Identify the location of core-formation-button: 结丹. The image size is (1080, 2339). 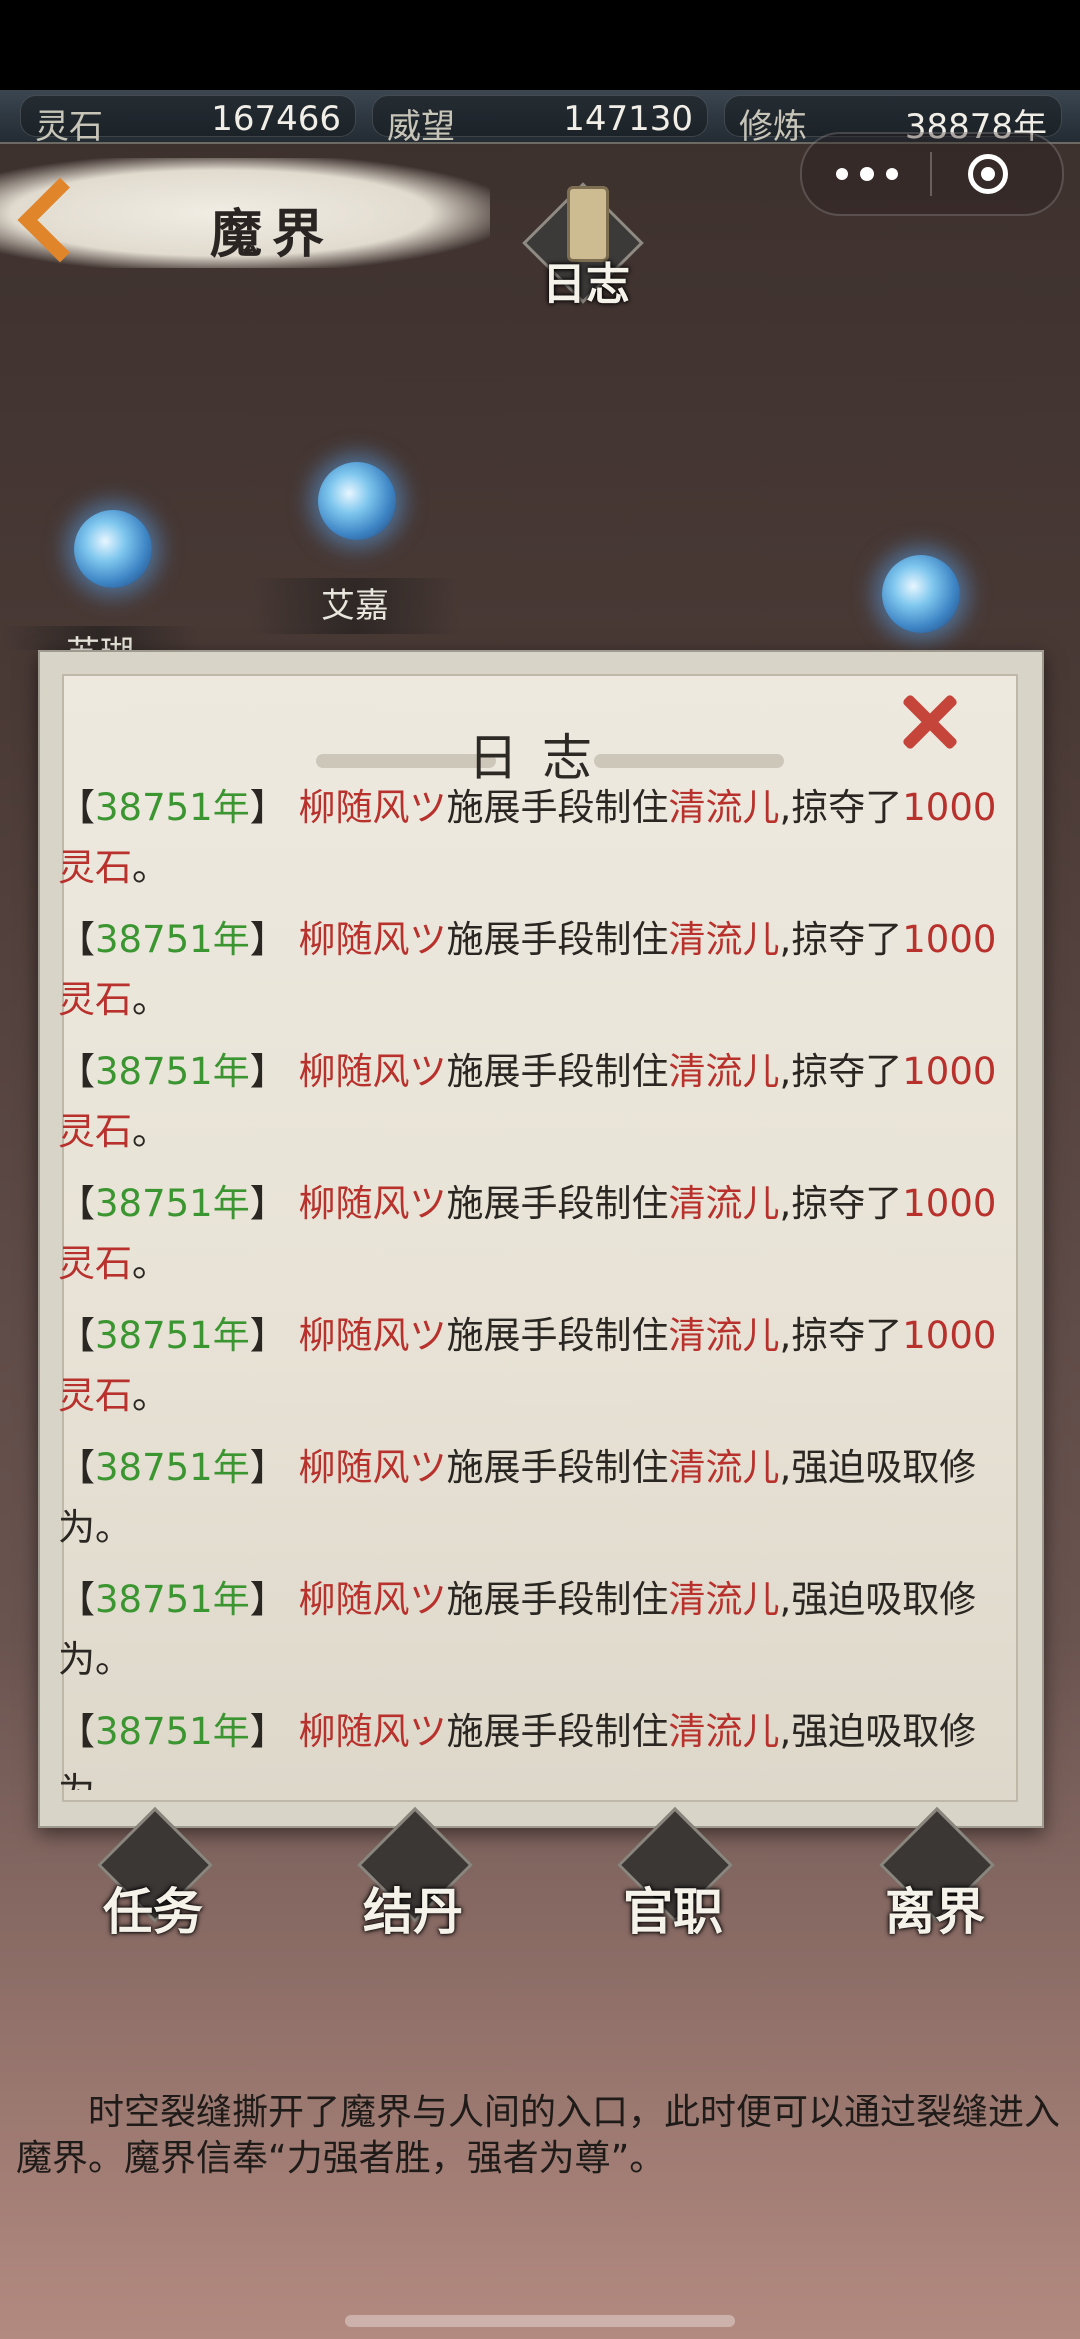
(413, 1883).